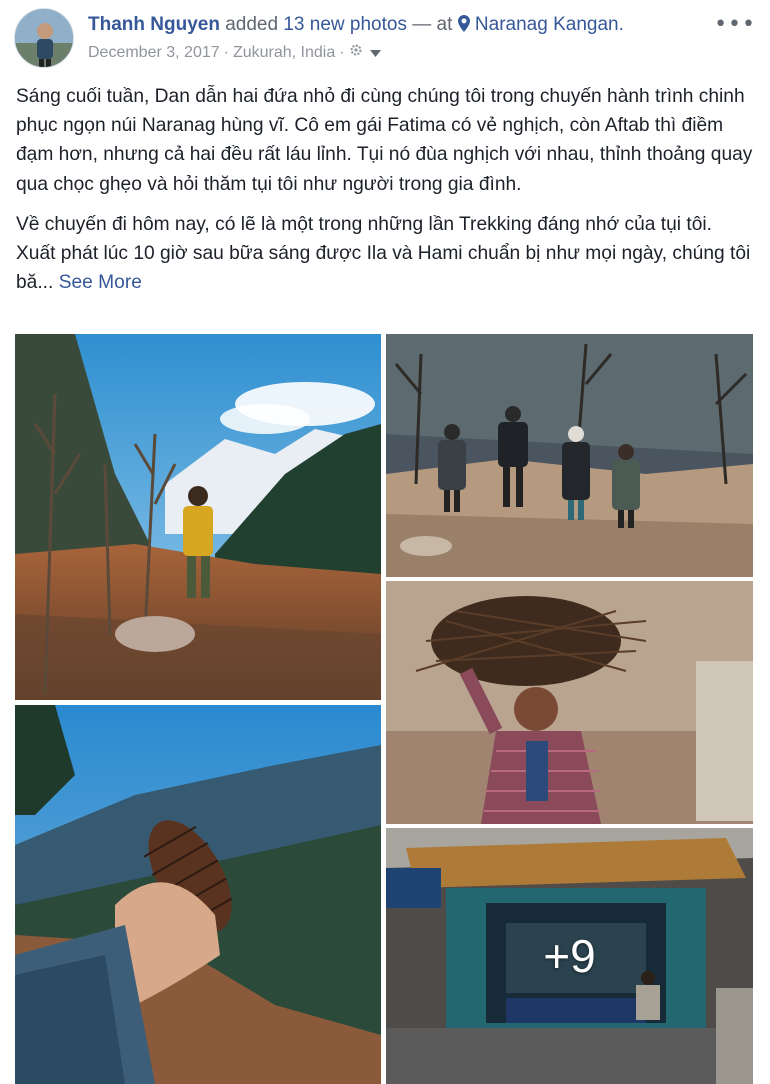 This screenshot has width=770, height=1084. I want to click on see-more-link: See More, so click(100, 282).